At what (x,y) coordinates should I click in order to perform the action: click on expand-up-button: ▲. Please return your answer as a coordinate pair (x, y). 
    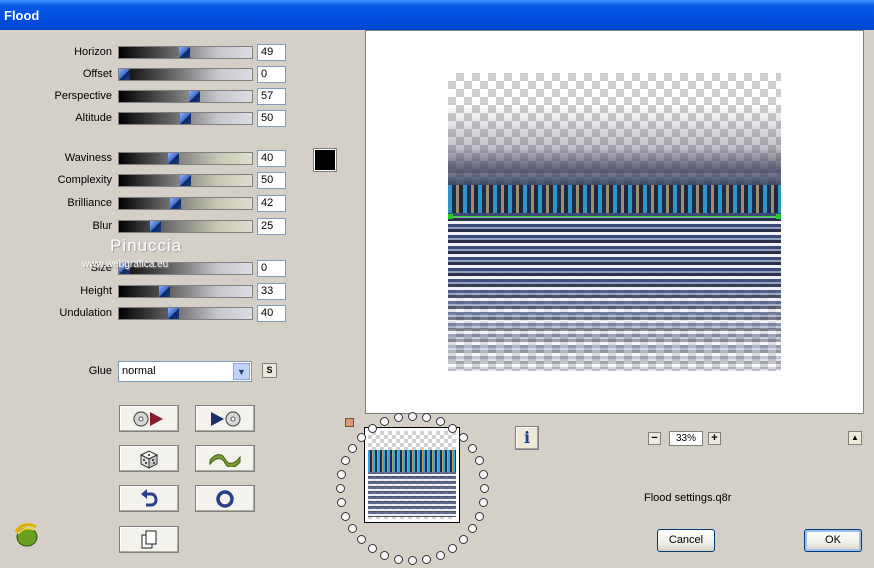
    Looking at the image, I should click on (855, 438).